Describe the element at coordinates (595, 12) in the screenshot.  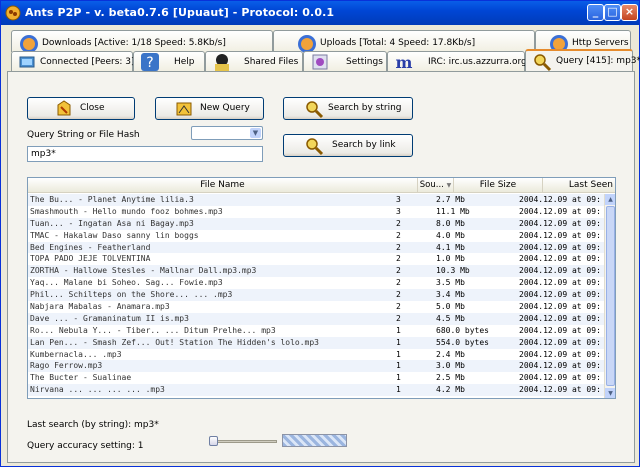
I see `minimize-button: _` at that location.